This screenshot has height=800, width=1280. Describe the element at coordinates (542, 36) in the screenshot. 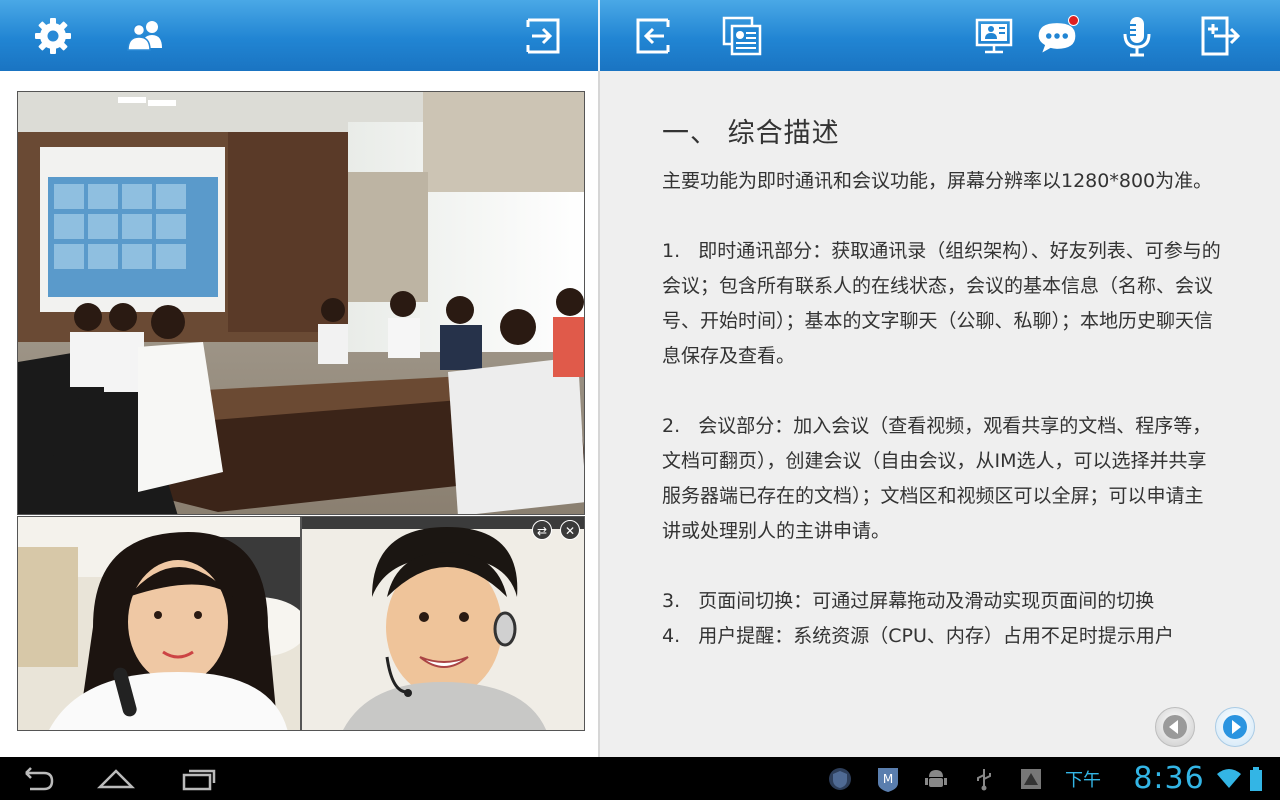

I see `exit-icon` at that location.